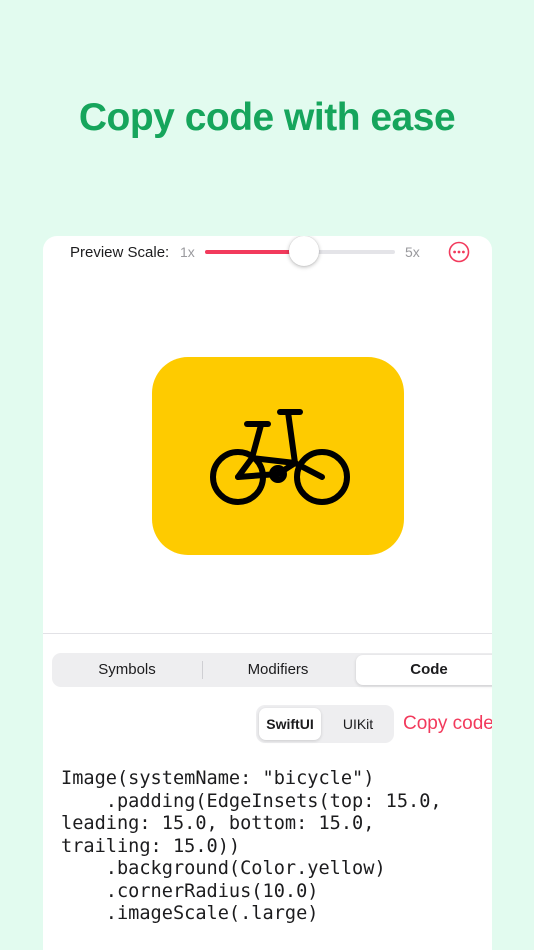 Image resolution: width=534 pixels, height=950 pixels. Describe the element at coordinates (212, 891) in the screenshot. I see `code-line: .cornerRadius(10.0)` at that location.